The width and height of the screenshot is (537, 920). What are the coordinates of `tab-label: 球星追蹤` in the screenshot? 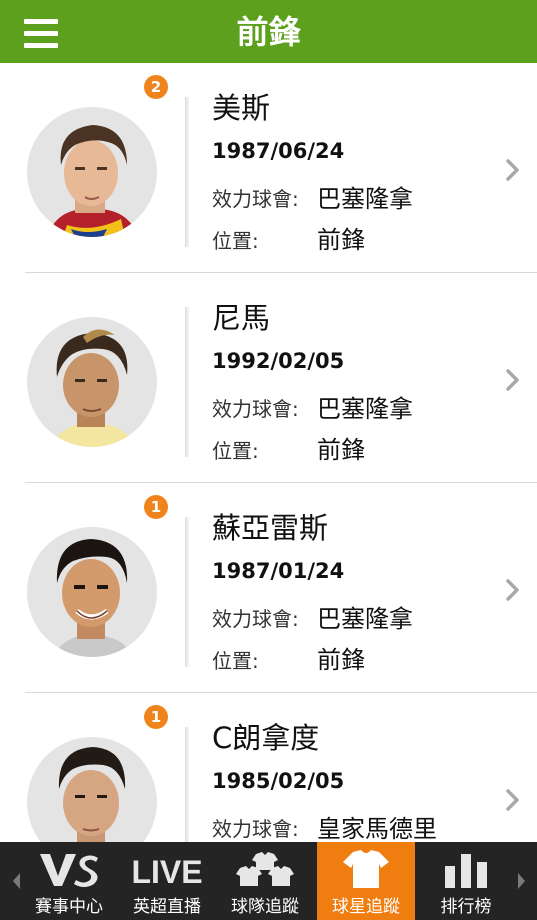 It's located at (366, 907).